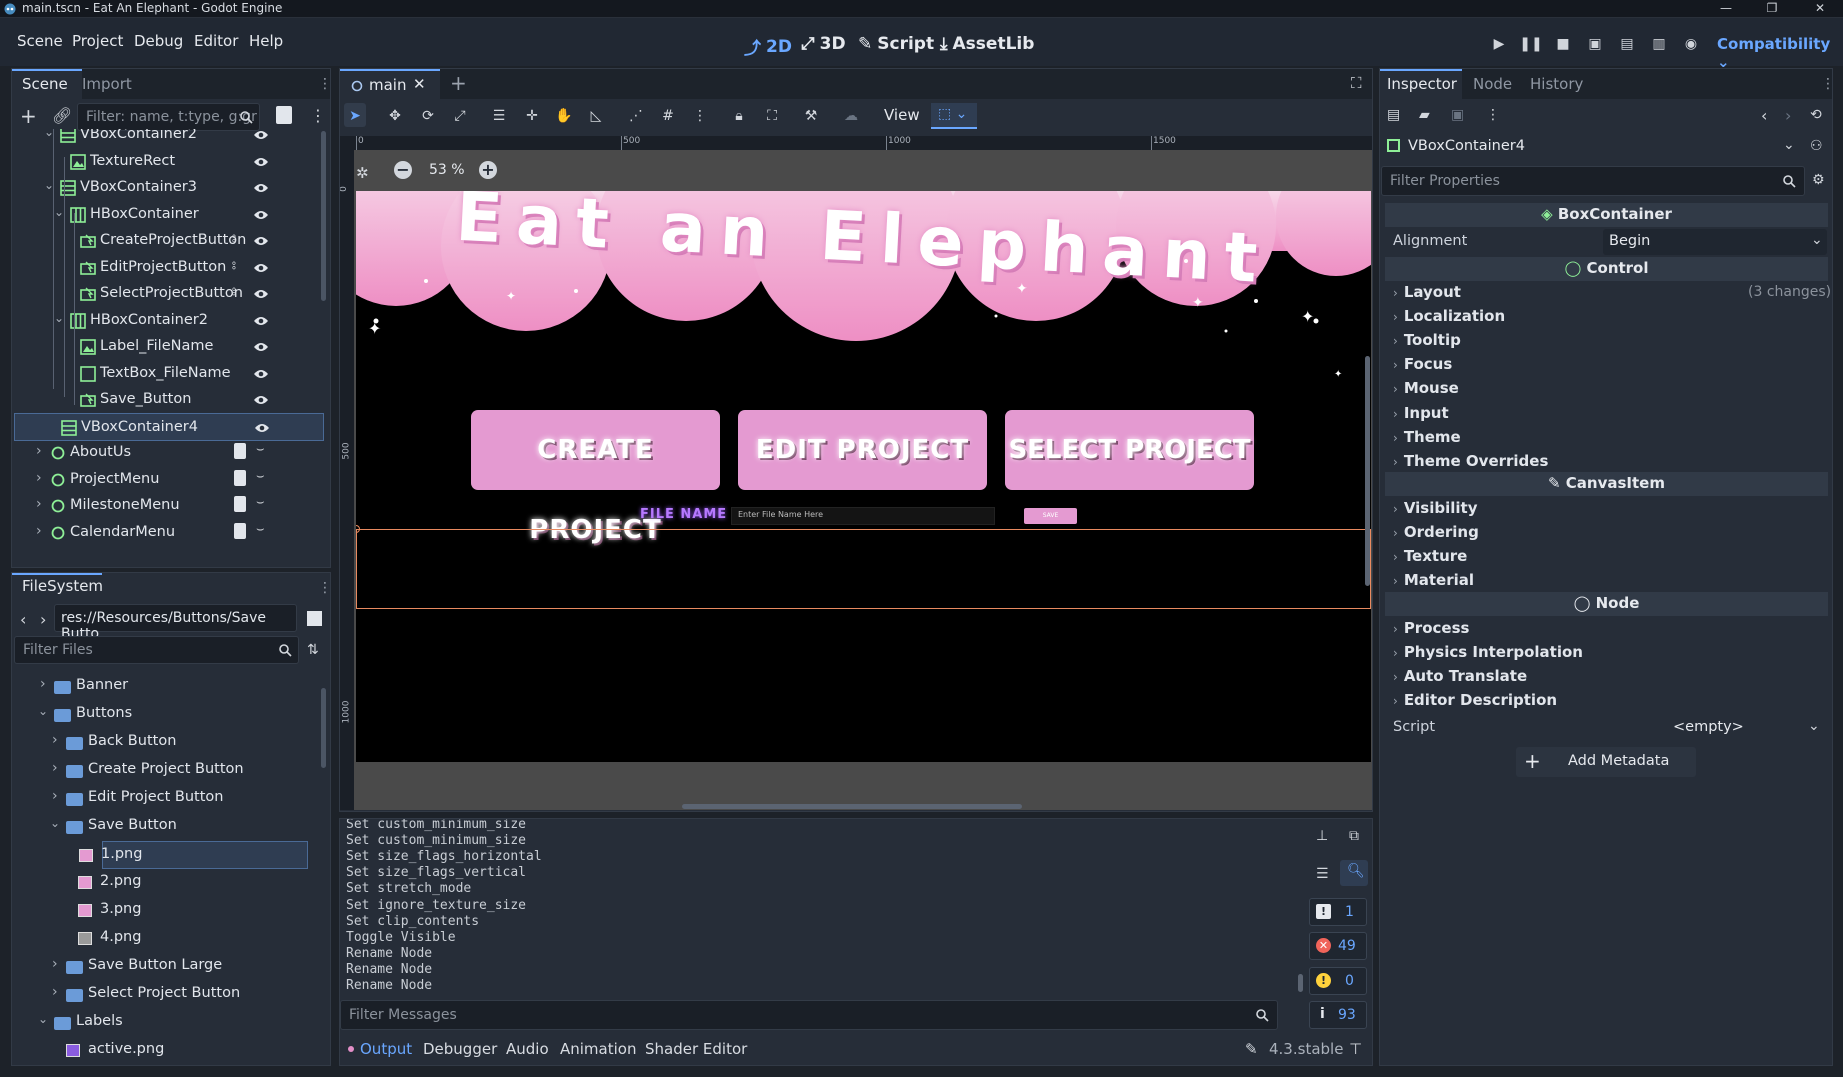  What do you see at coordinates (668, 116) in the screenshot?
I see `grid-snap-icon: #` at bounding box center [668, 116].